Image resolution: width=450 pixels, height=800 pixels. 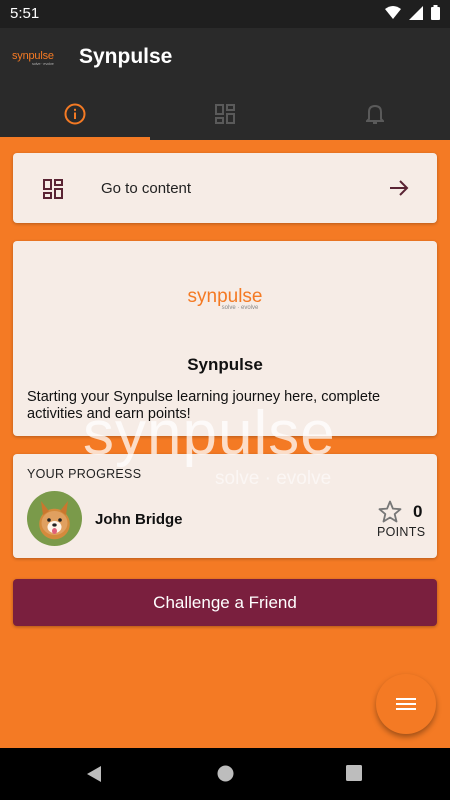 I want to click on status-icons, so click(x=412, y=12).